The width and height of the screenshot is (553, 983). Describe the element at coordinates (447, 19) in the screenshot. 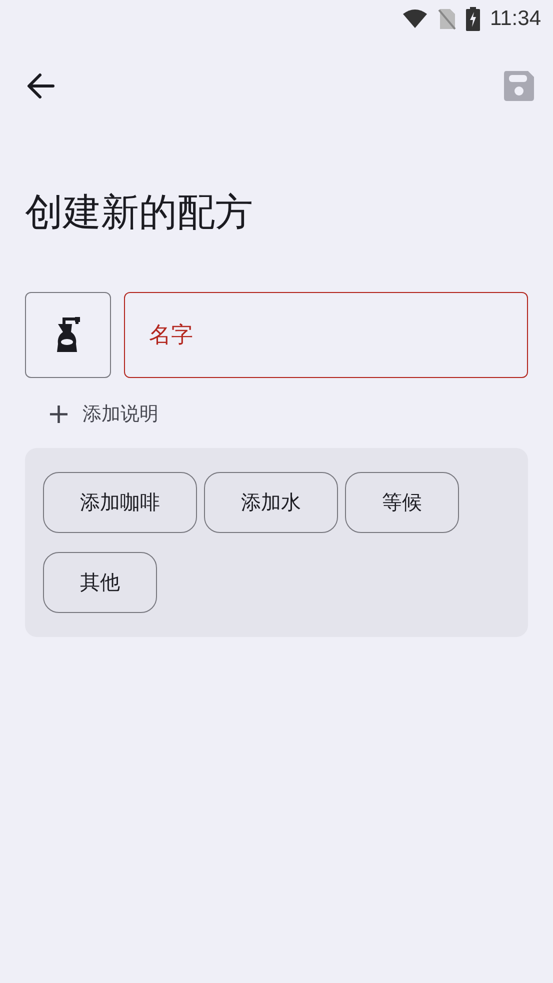

I see `no-sim-icon` at that location.